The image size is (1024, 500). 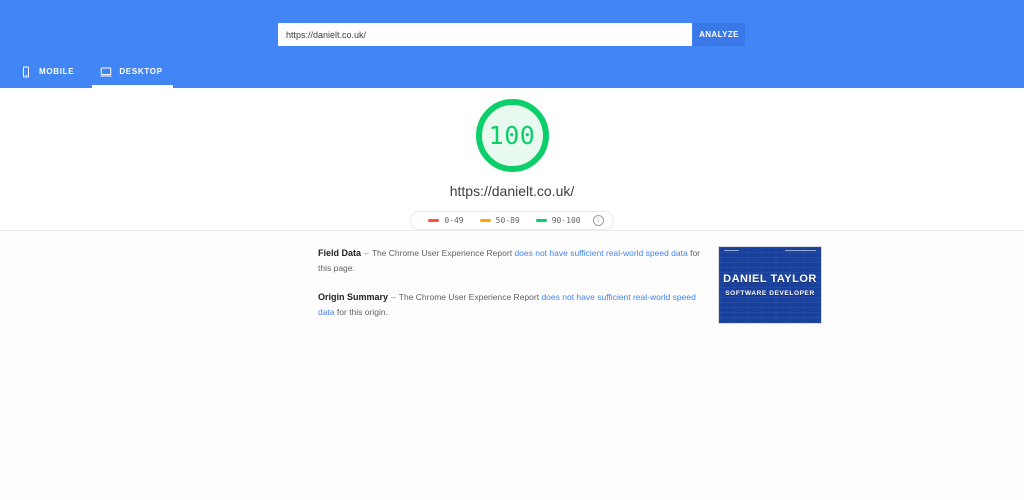 What do you see at coordinates (454, 220) in the screenshot?
I see `legend-label-poor: 0-49` at bounding box center [454, 220].